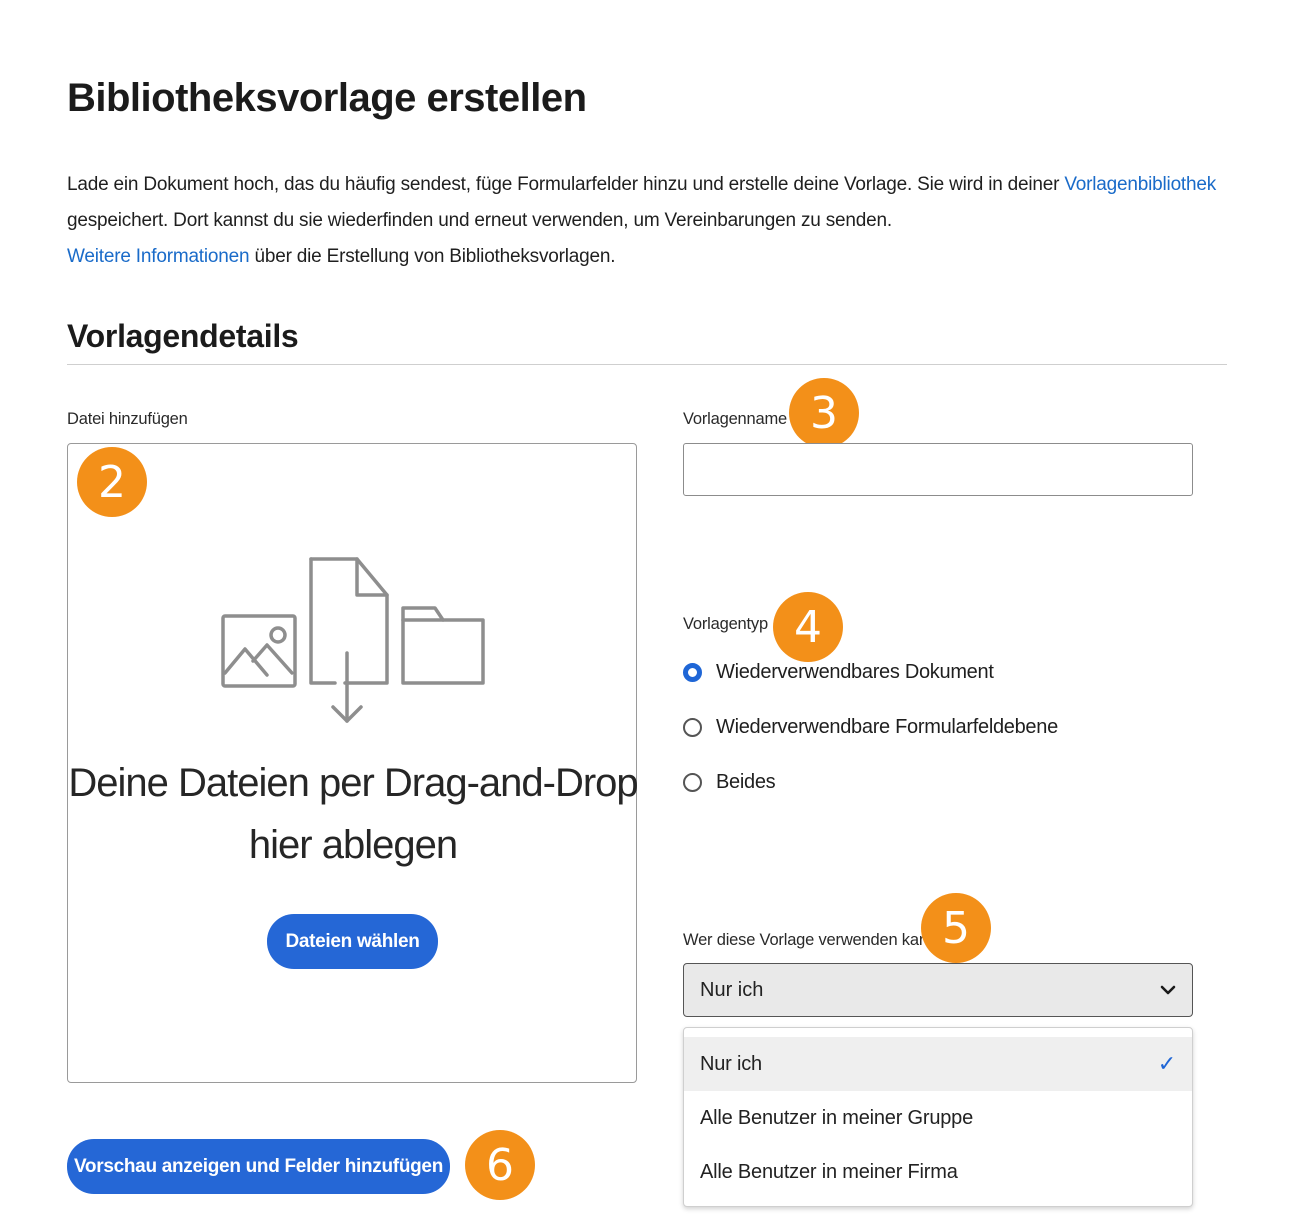 This screenshot has height=1228, width=1309. What do you see at coordinates (735, 419) in the screenshot?
I see `template-name-label: Vorlagenname` at bounding box center [735, 419].